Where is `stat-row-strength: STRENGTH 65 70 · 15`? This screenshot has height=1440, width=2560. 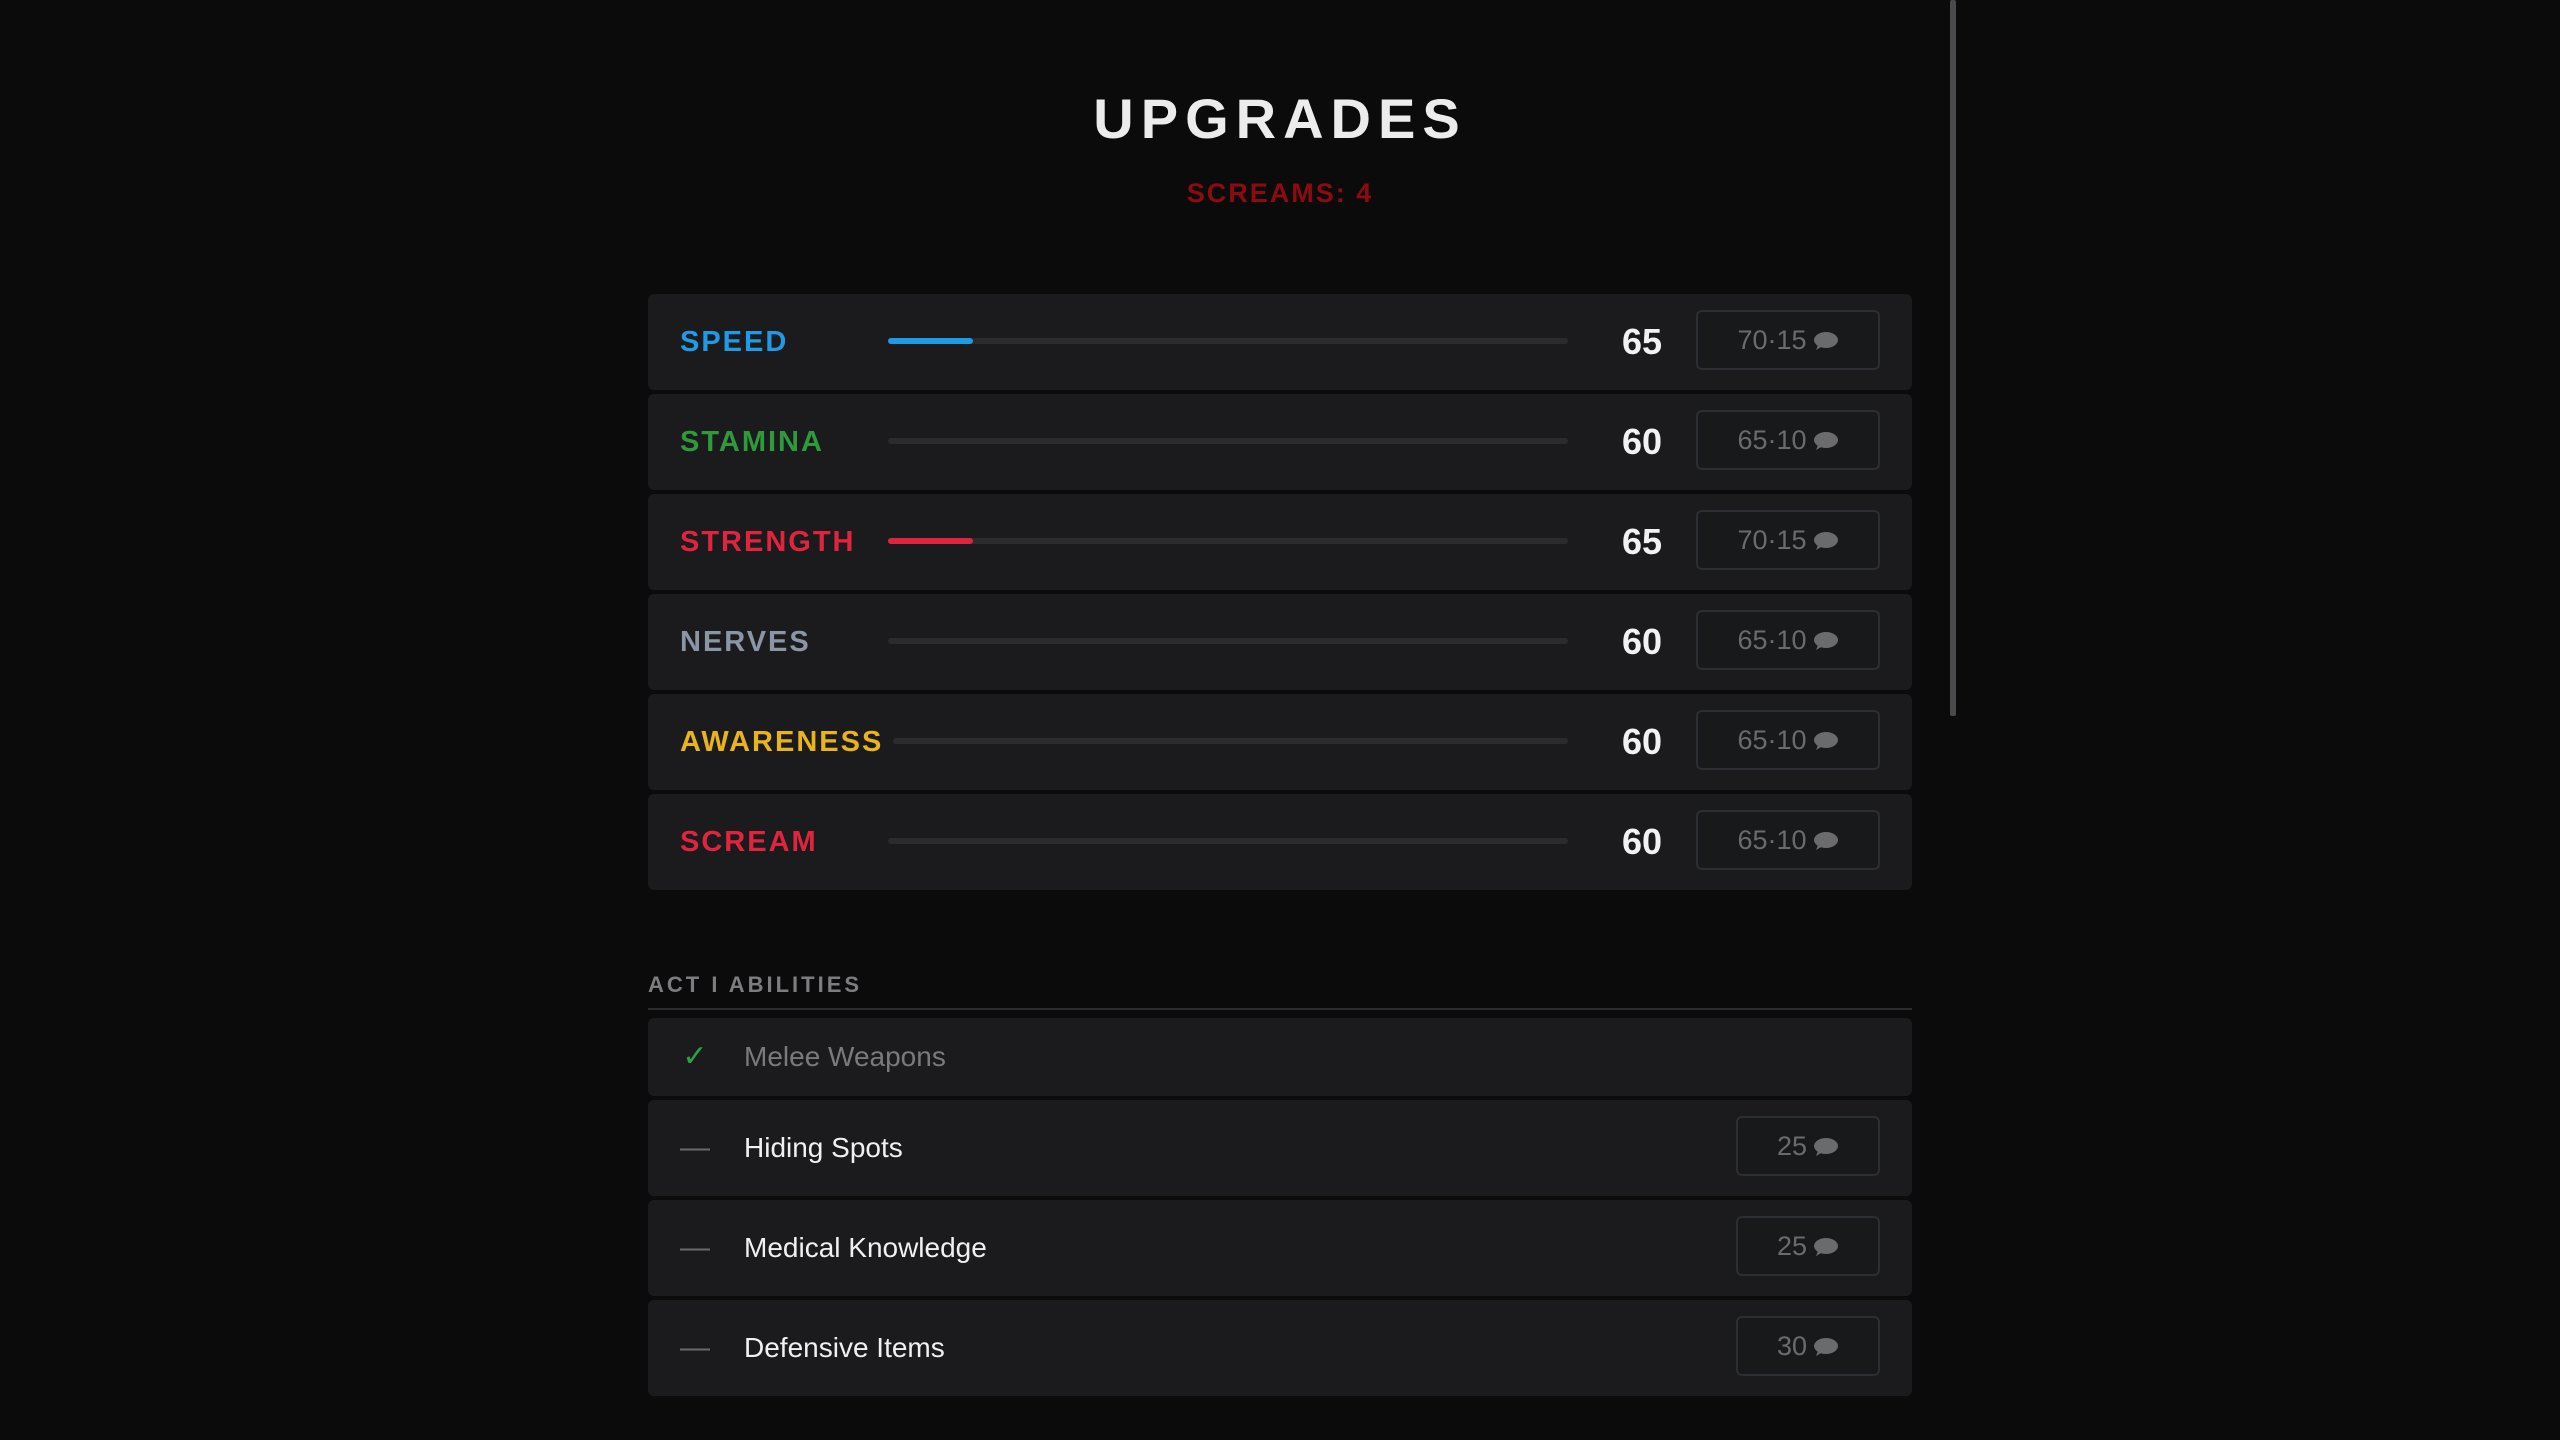 stat-row-strength: STRENGTH 65 70 · 15 is located at coordinates (1280, 542).